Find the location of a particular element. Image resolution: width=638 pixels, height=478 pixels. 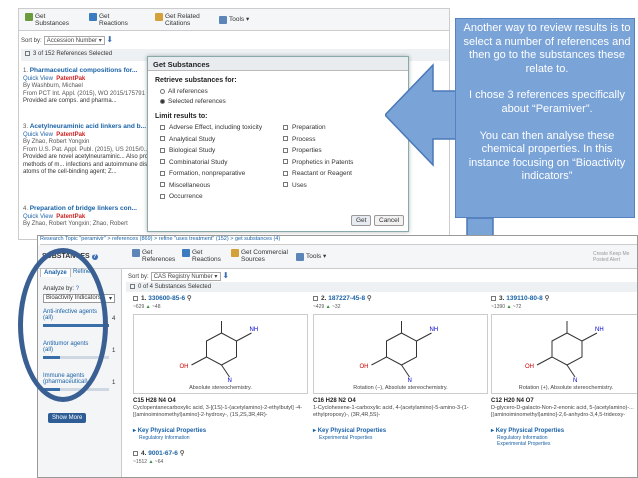

show-more-button: Show More is located at coordinates (67, 418).